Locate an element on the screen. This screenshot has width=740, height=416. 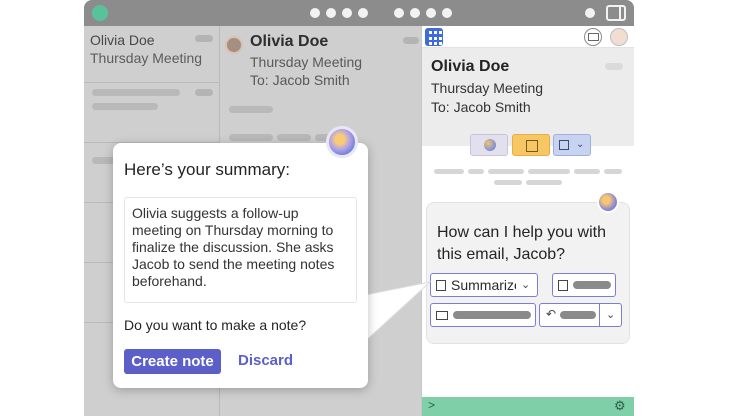
list-item: Olivia Doe Thursday Meeting is located at coordinates (151, 54).